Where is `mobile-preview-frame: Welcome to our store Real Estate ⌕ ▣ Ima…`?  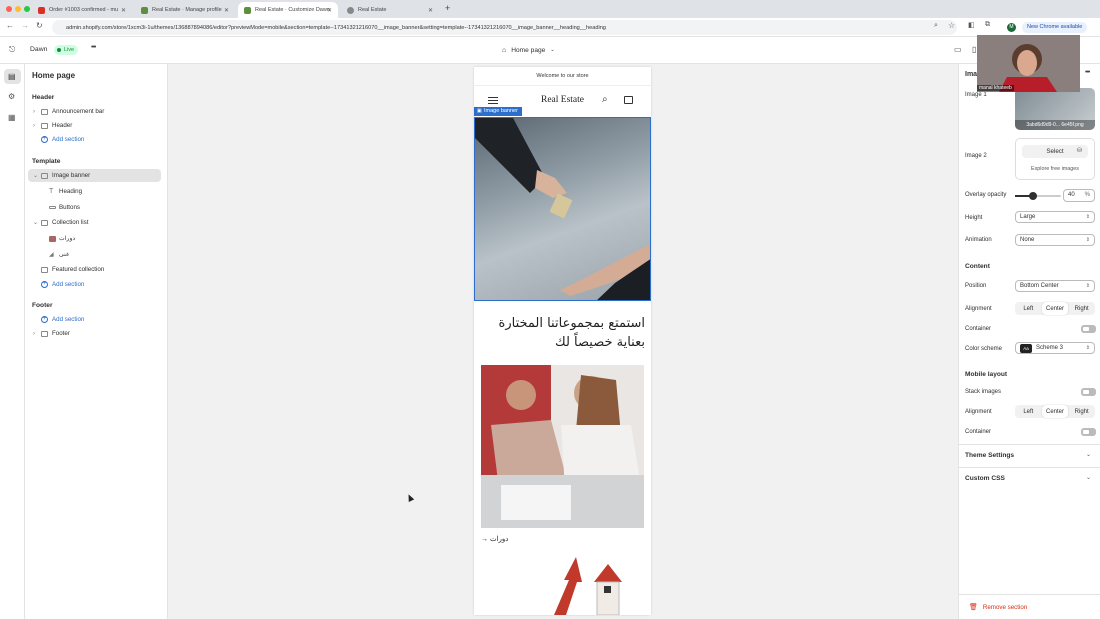 mobile-preview-frame: Welcome to our store Real Estate ⌕ ▣ Ima… is located at coordinates (562, 341).